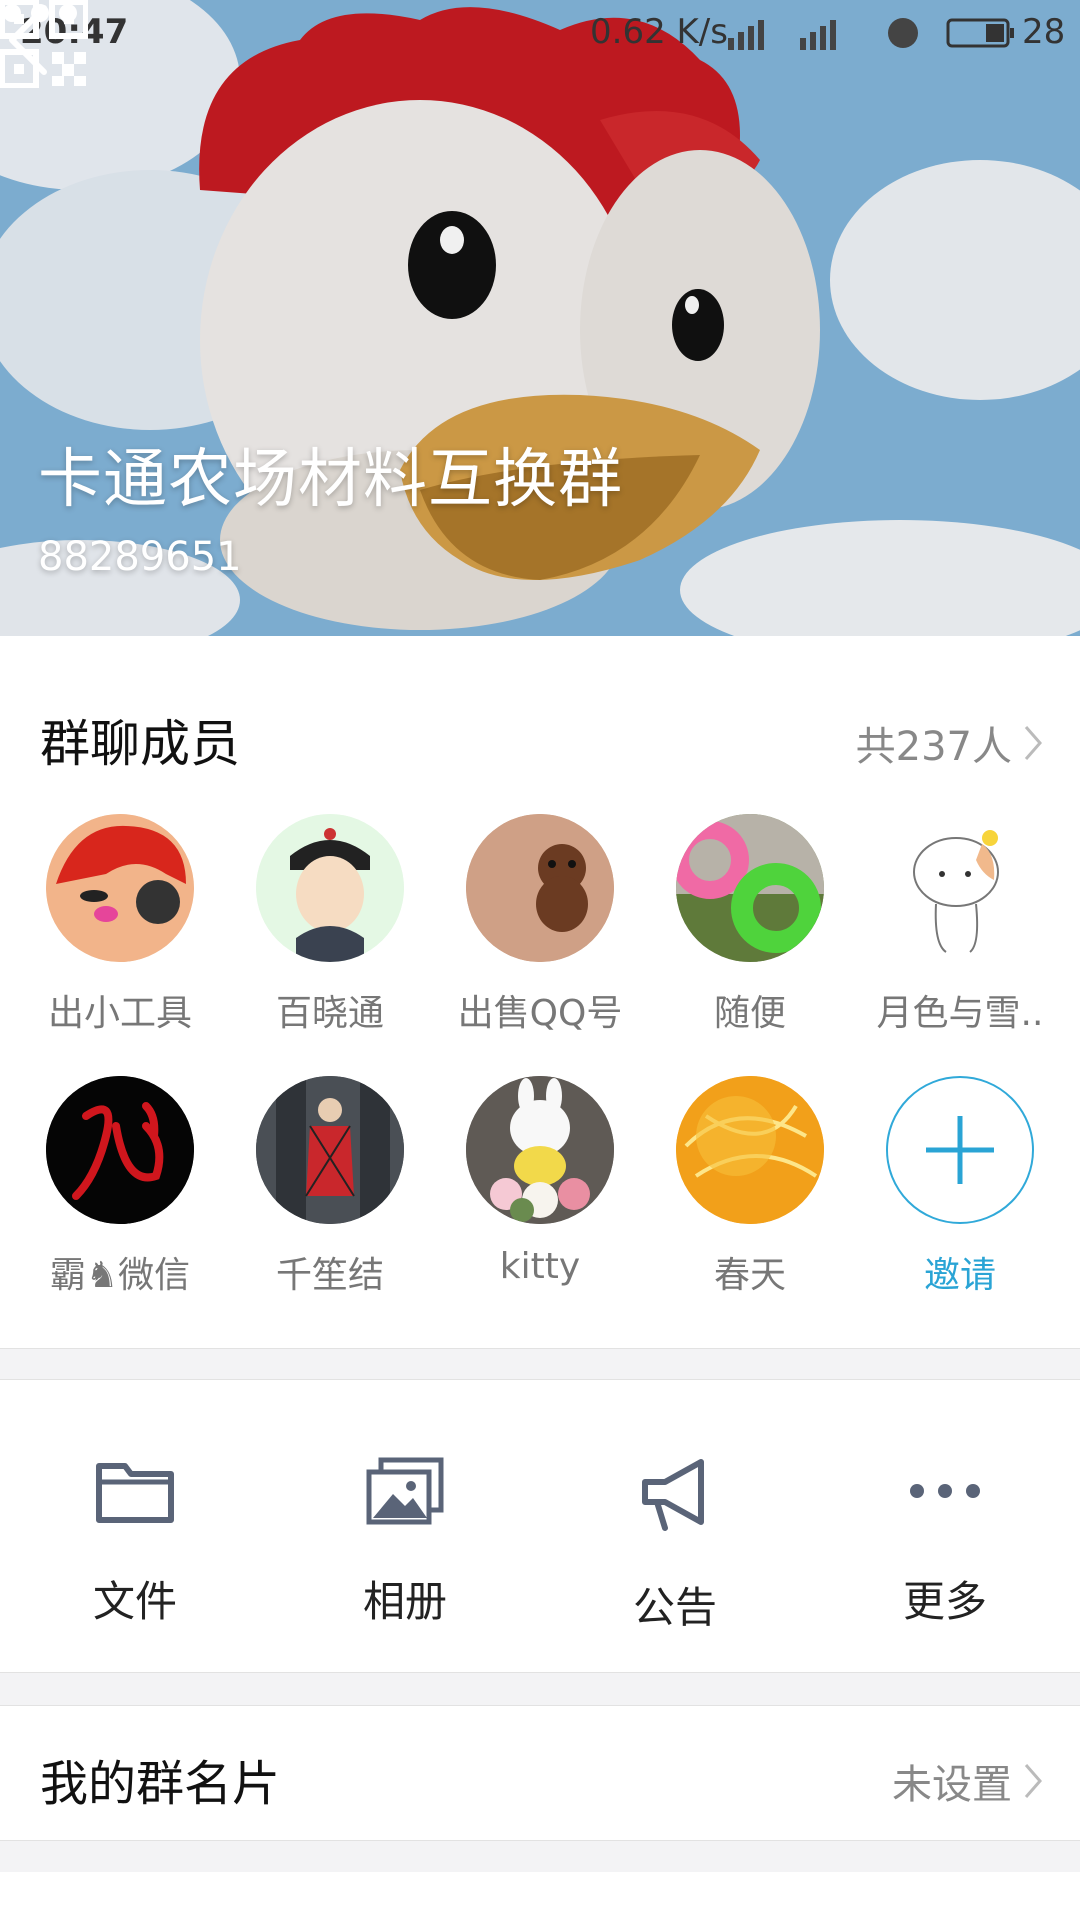 This screenshot has width=1080, height=1920. What do you see at coordinates (140, 744) in the screenshot?
I see `members-title: 群聊成员` at bounding box center [140, 744].